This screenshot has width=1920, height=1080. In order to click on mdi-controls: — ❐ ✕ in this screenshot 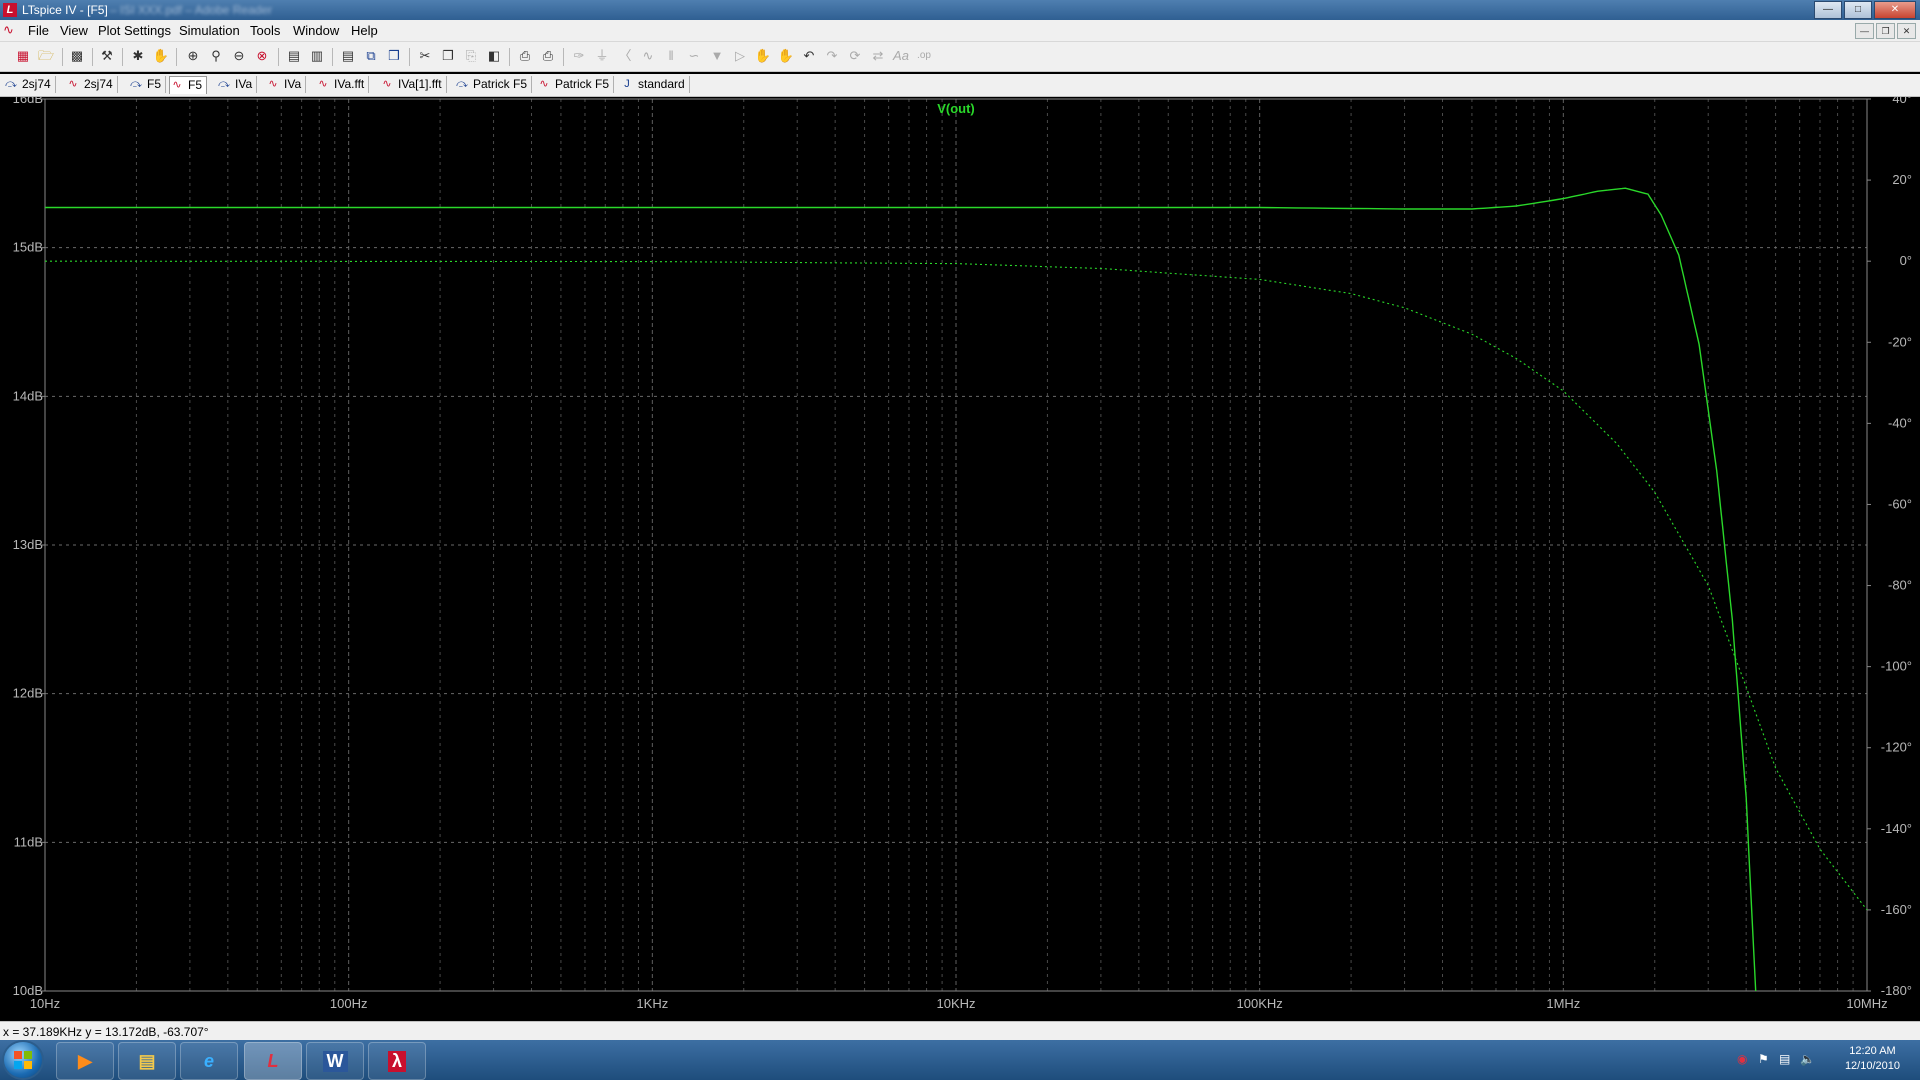, I will do `click(1885, 31)`.